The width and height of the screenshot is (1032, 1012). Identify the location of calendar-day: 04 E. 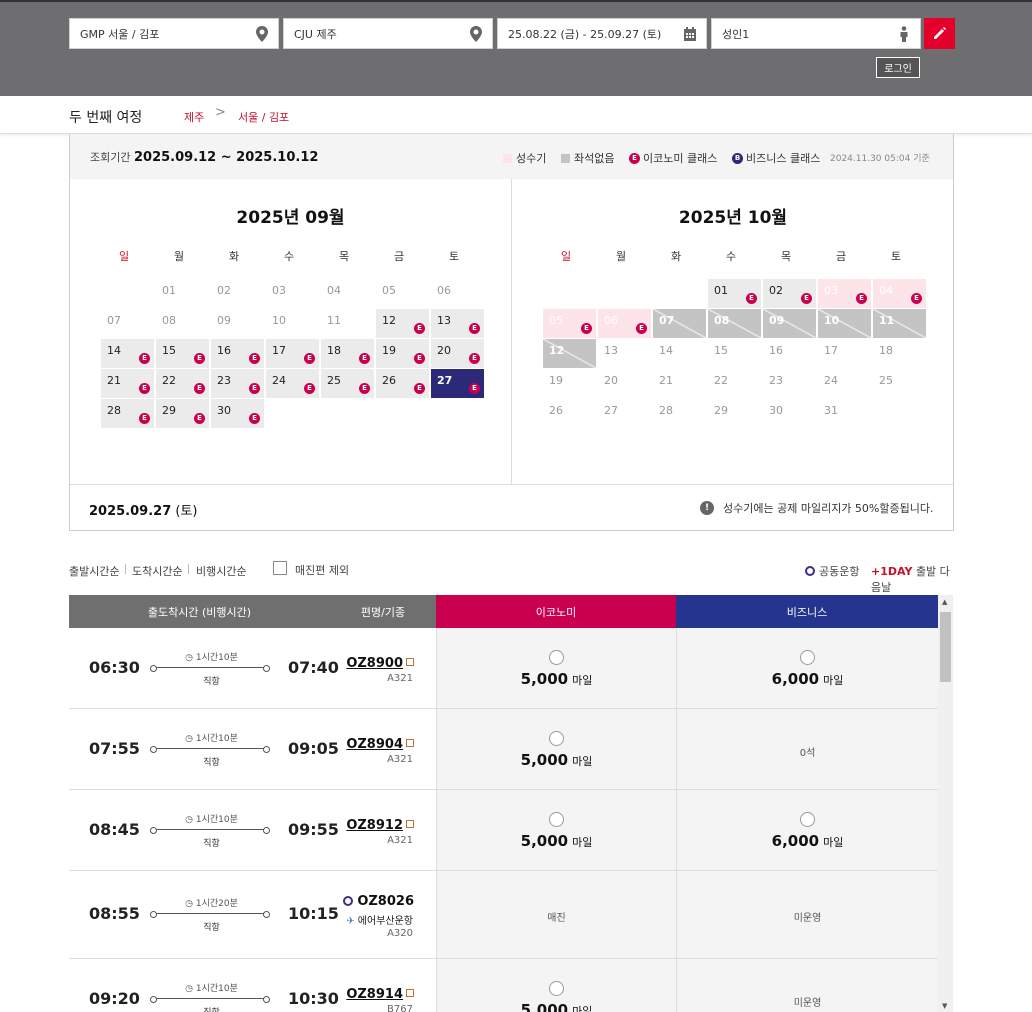
(899, 293).